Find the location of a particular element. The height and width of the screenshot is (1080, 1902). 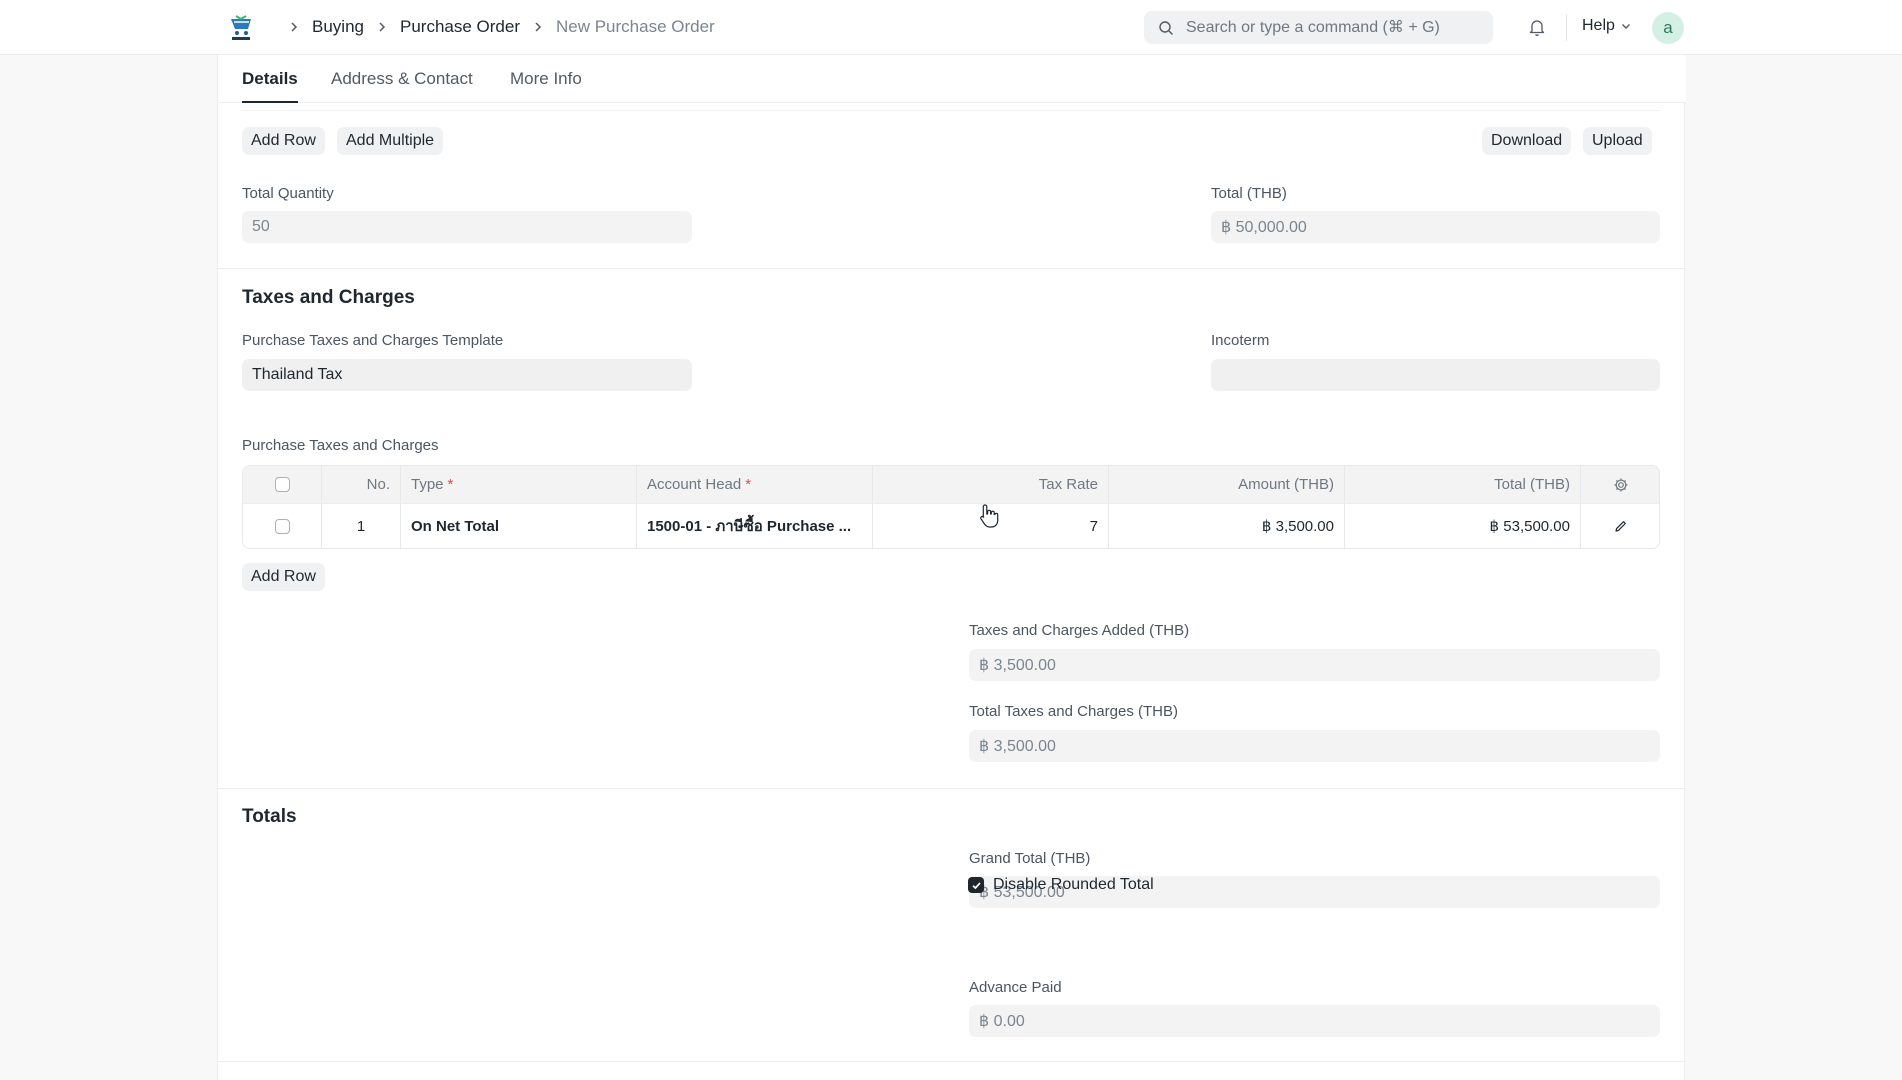

taxes-add-row-button: Add Row is located at coordinates (283, 577).